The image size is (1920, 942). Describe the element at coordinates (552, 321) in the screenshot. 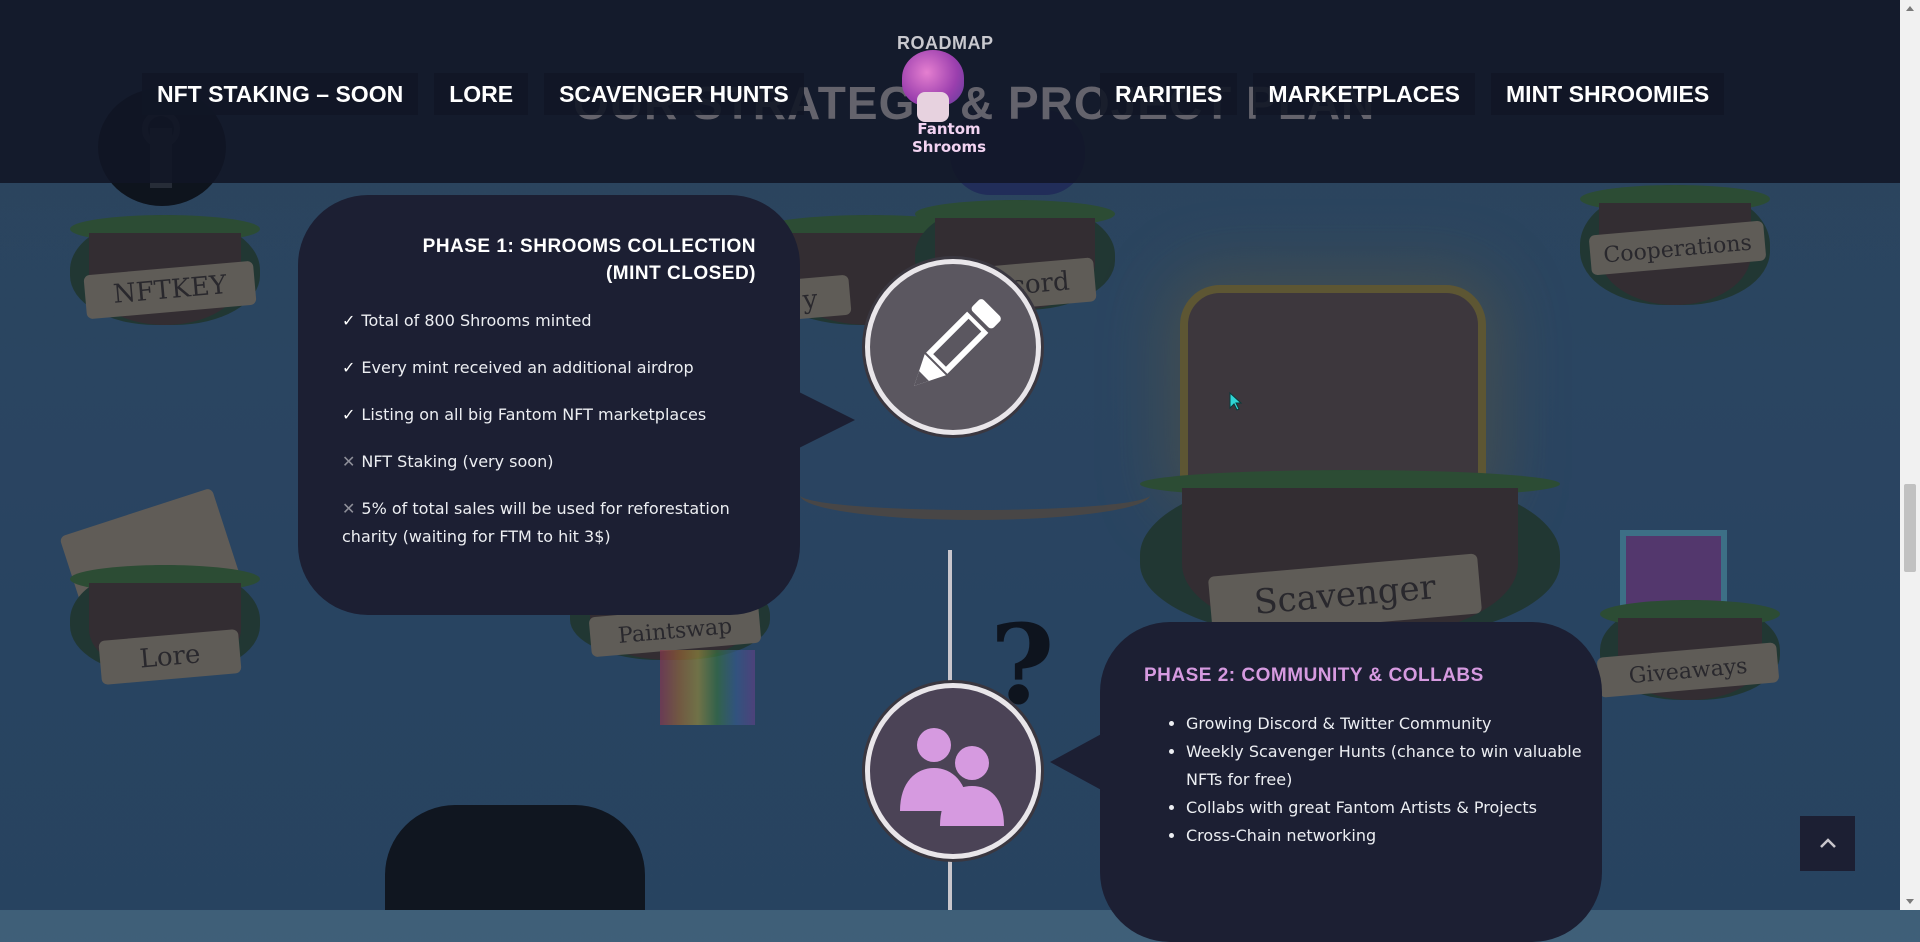

I see `list-item: ✓ Total of 800 Shrooms minted` at that location.